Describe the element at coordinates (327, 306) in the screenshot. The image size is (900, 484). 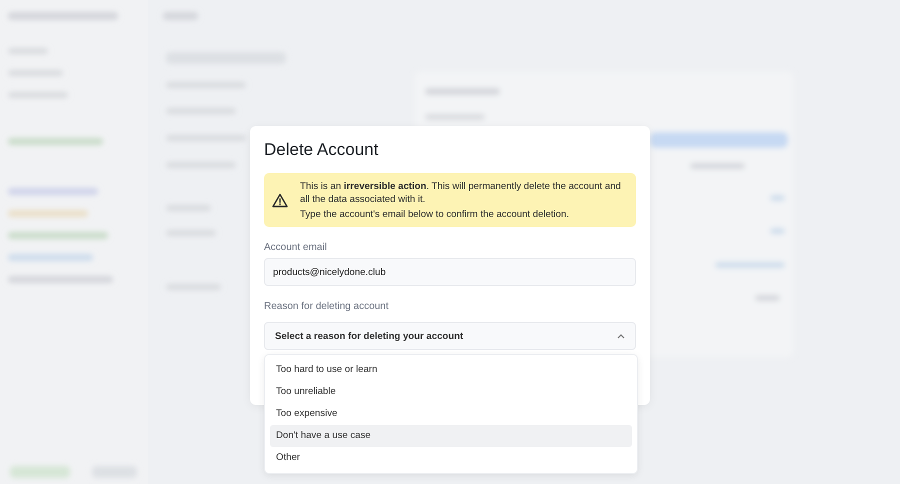
I see `field-label: Reason for deleting account` at that location.